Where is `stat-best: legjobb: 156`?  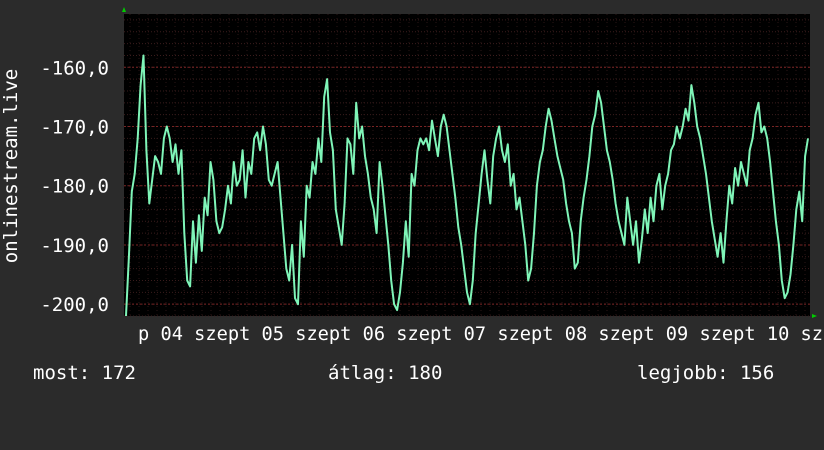
stat-best: legjobb: 156 is located at coordinates (706, 373).